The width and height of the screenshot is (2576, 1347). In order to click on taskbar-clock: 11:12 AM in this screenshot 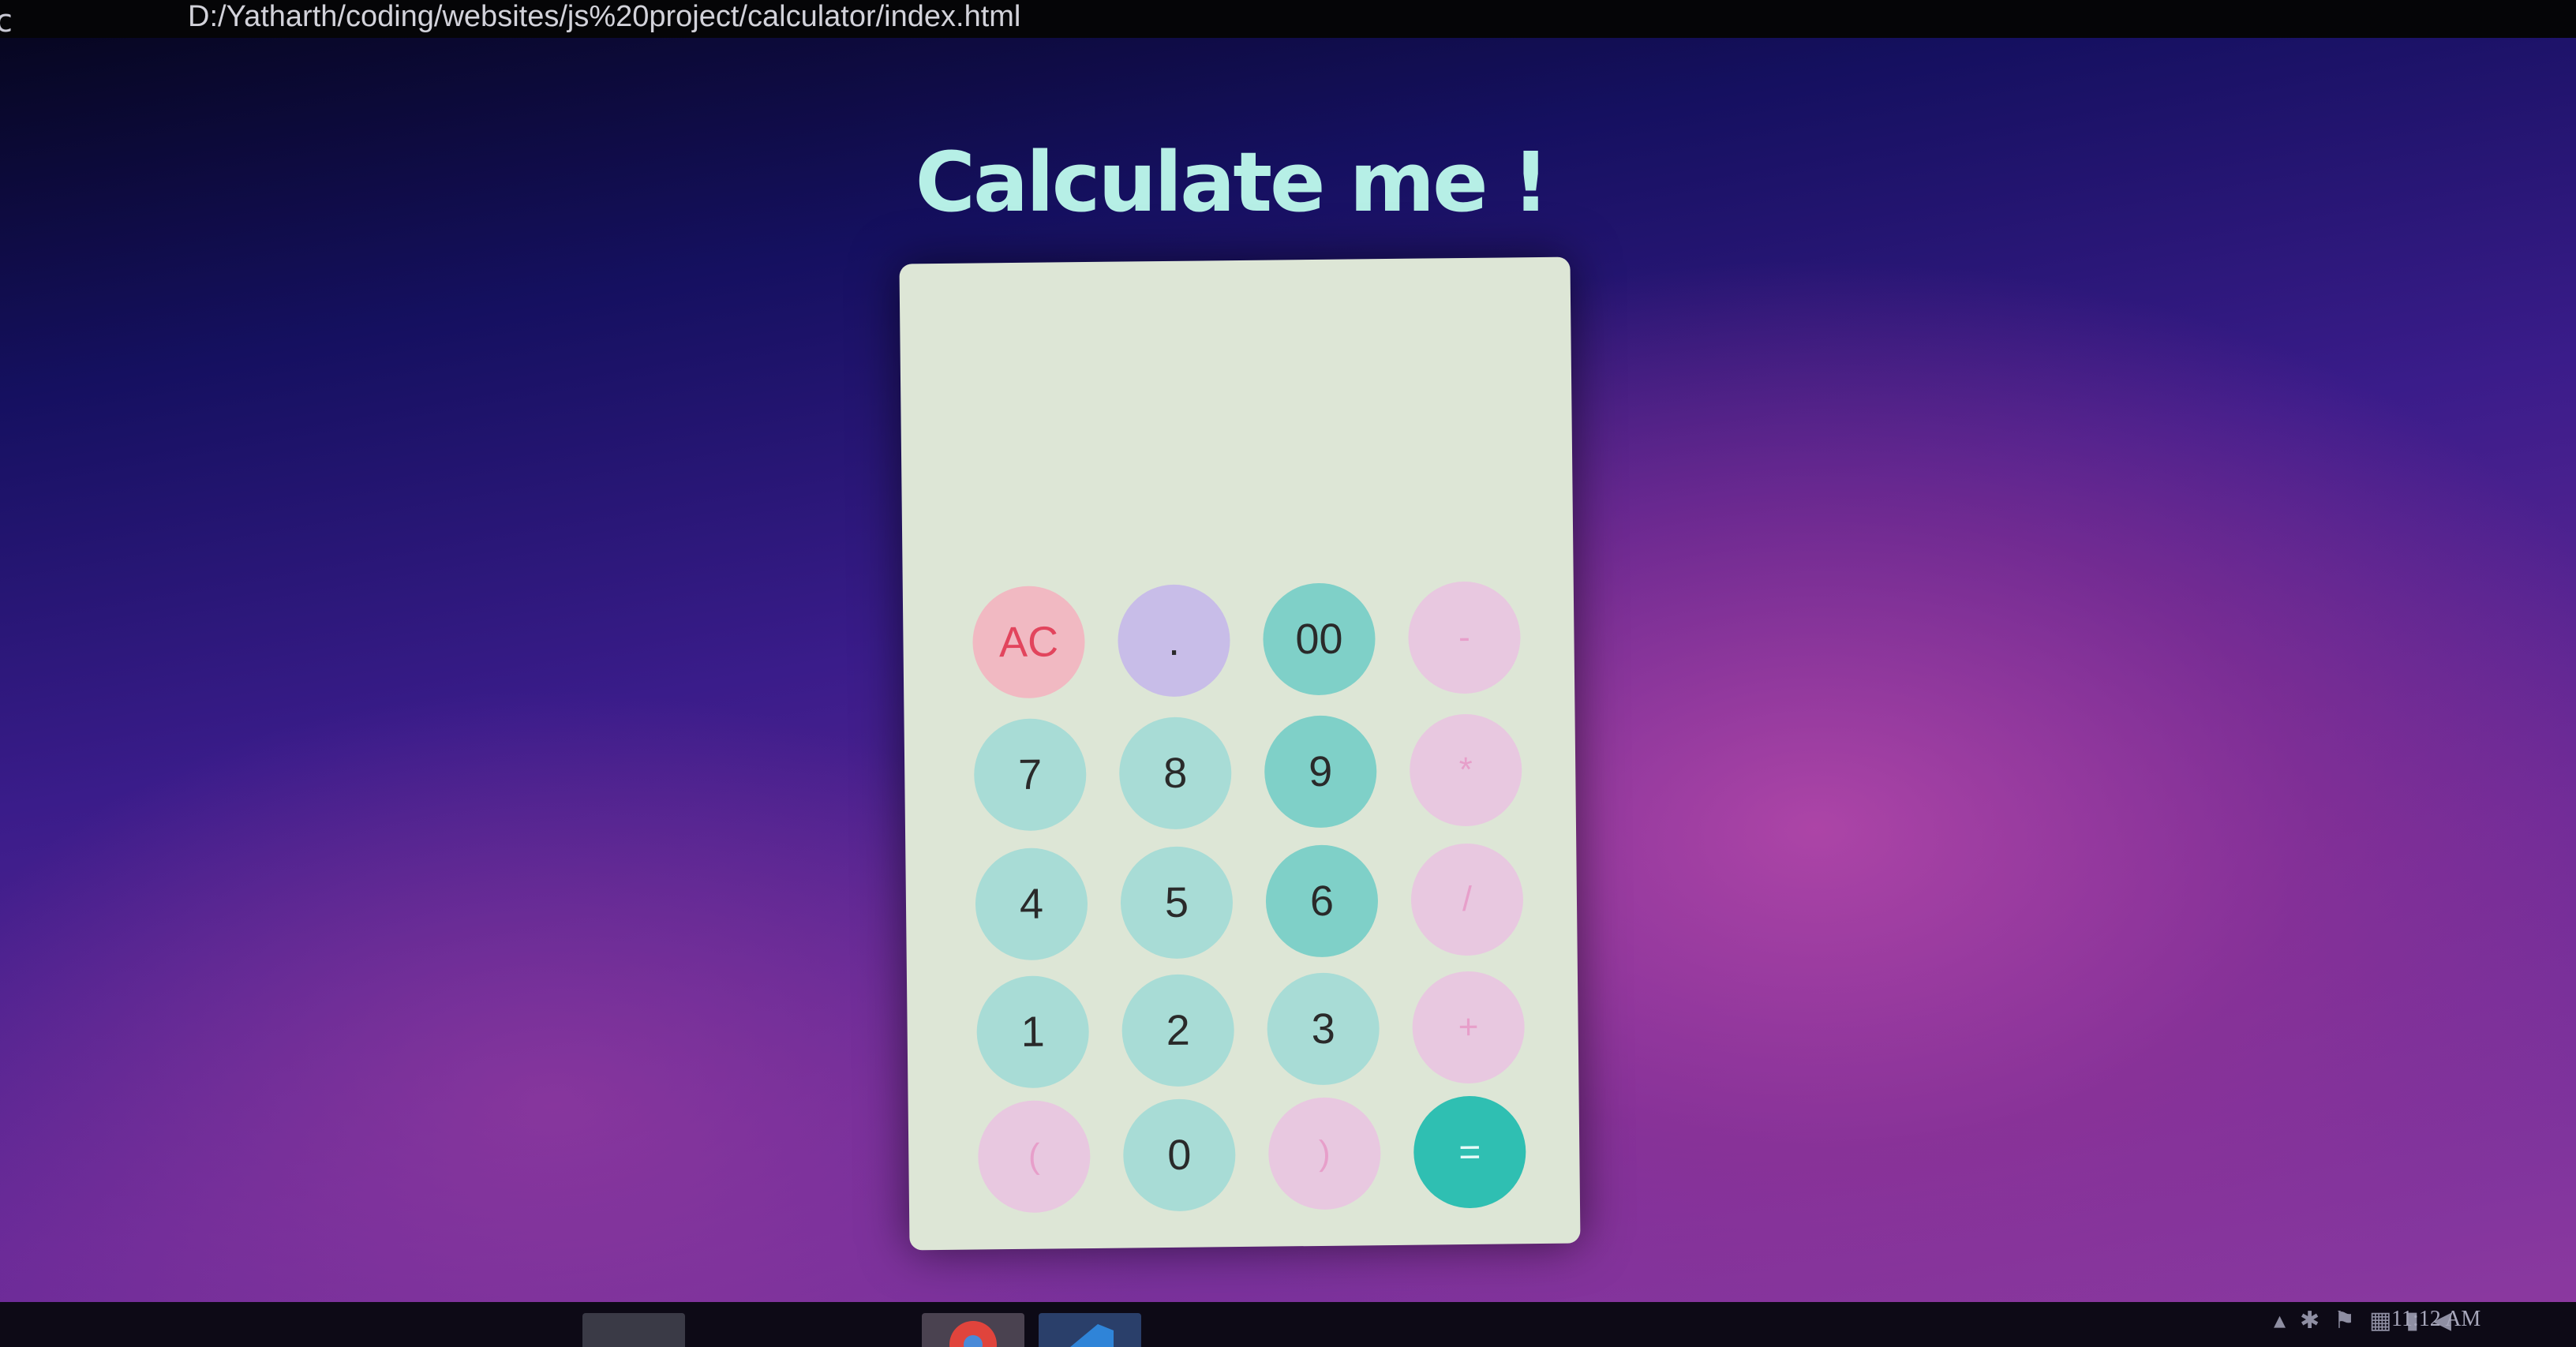, I will do `click(2436, 1319)`.